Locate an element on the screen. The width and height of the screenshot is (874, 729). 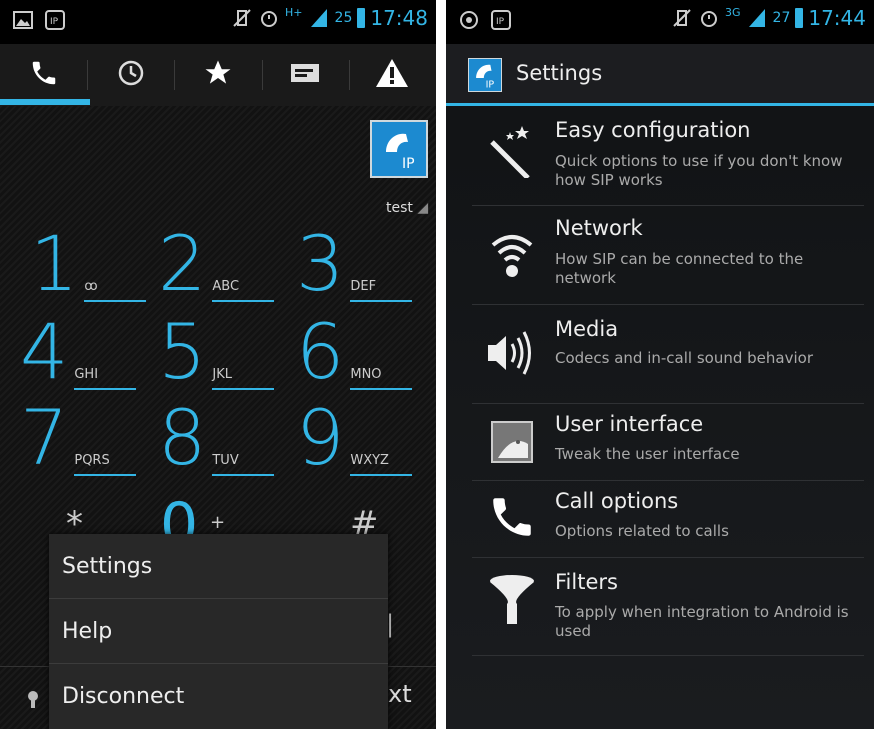
letters: WXYZ is located at coordinates (381, 464).